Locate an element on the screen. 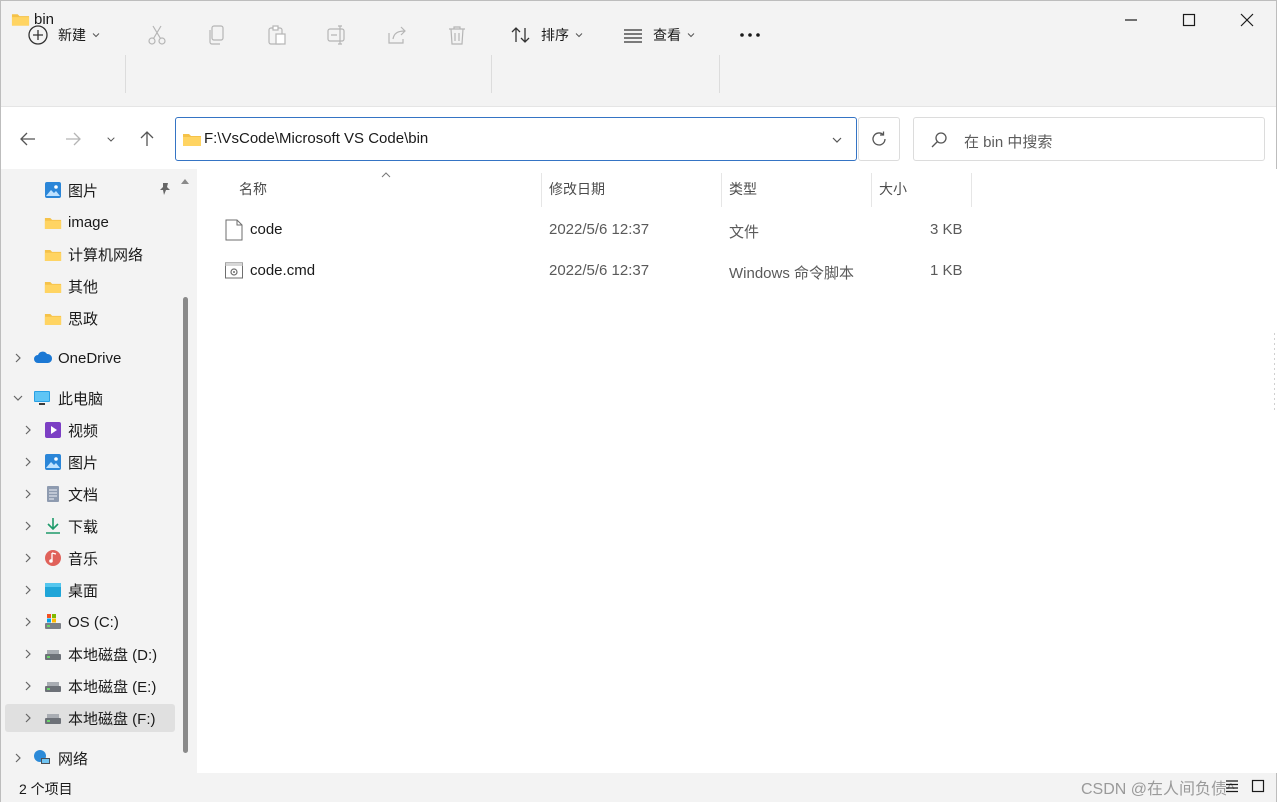  column-header-type: 类型 is located at coordinates (743, 189).